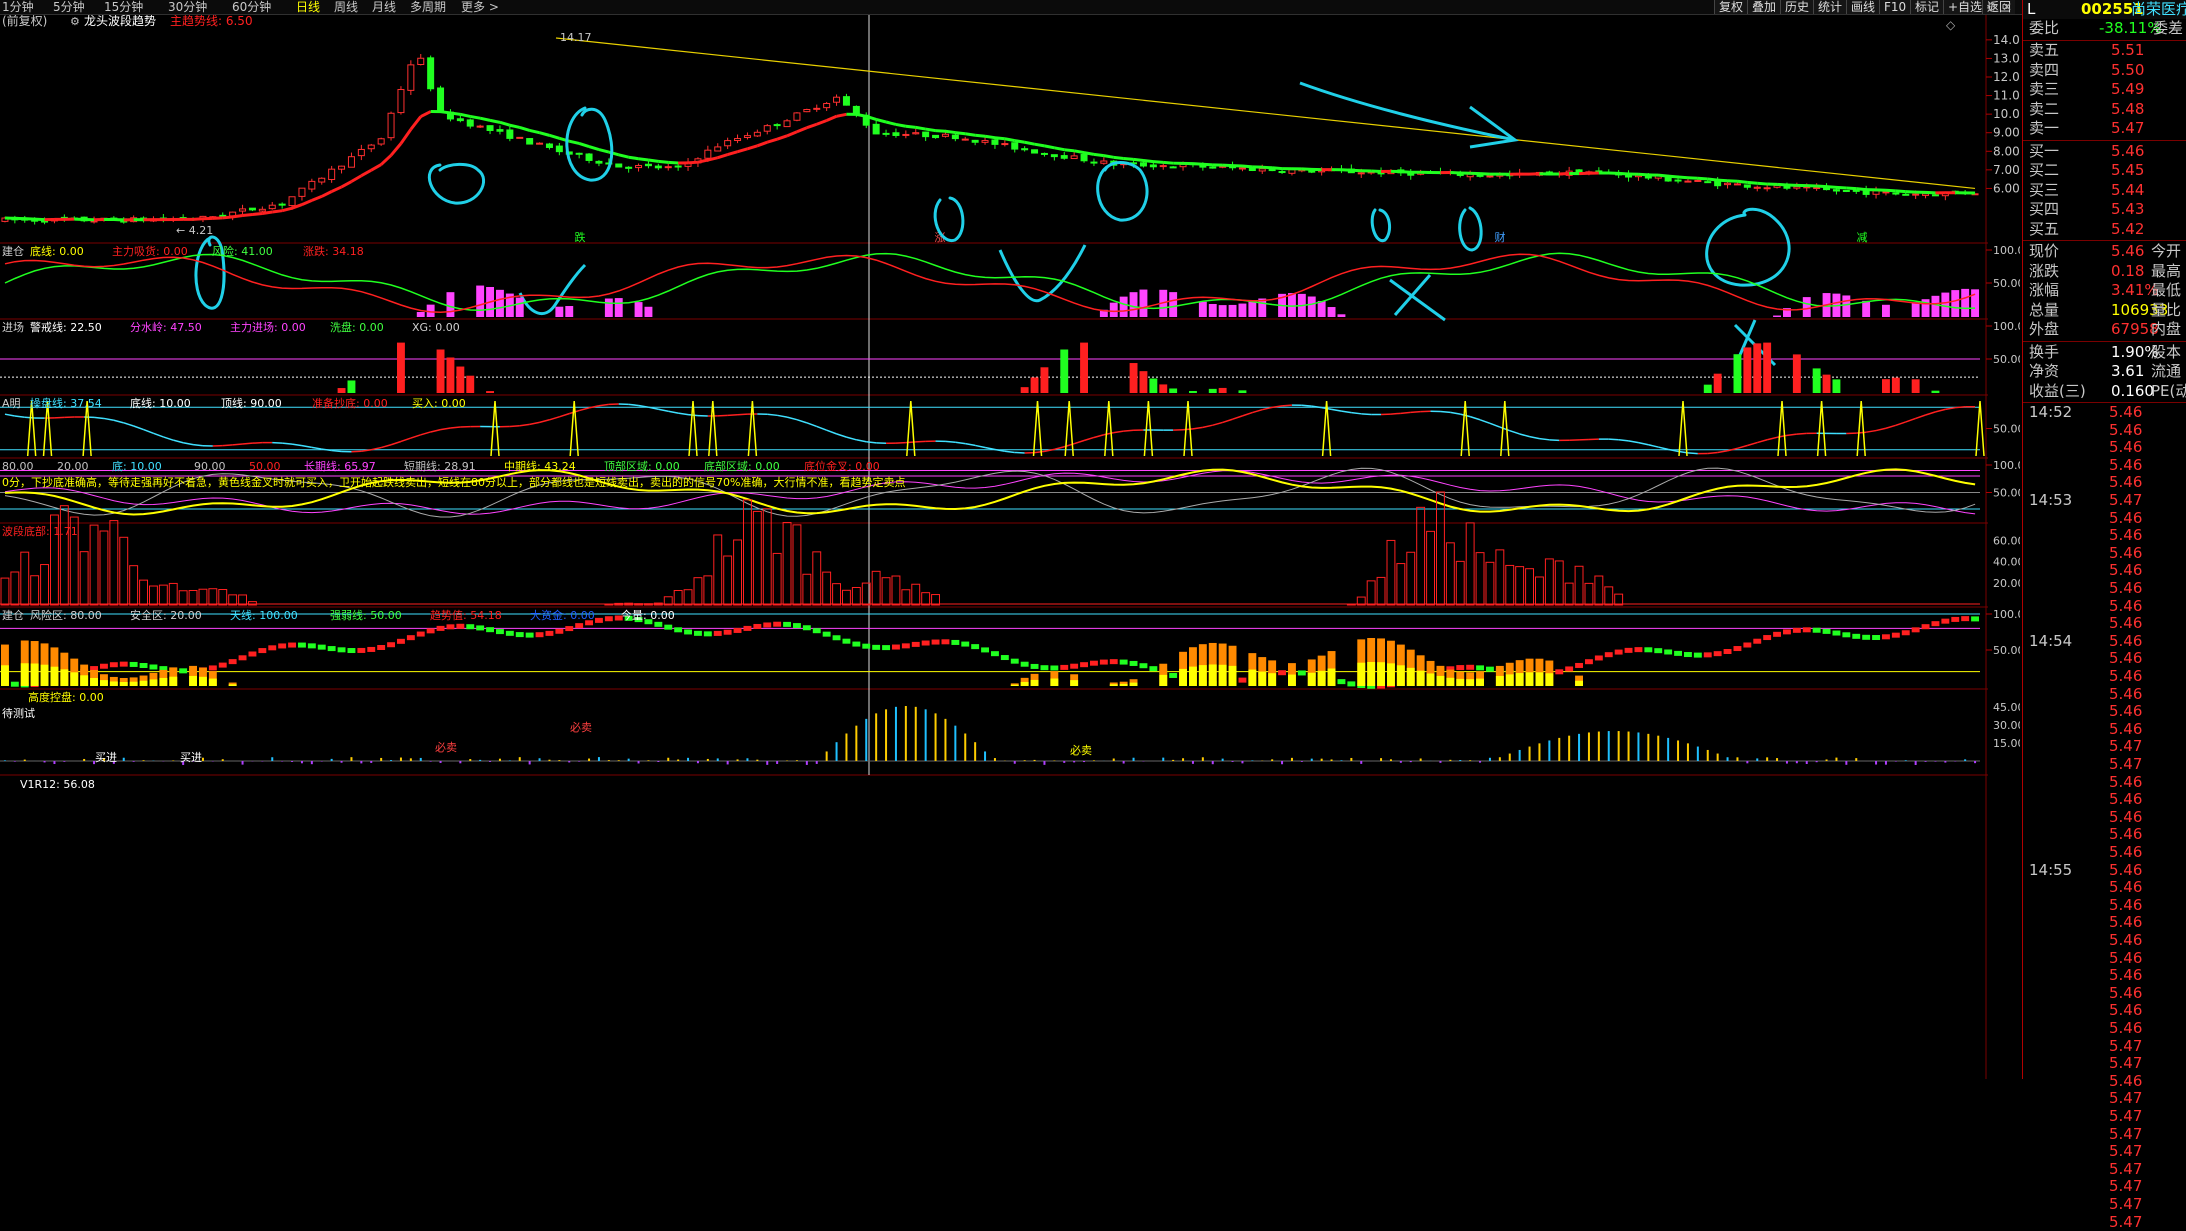  I want to click on toolbar-button-0: 复权, so click(1730, 7).